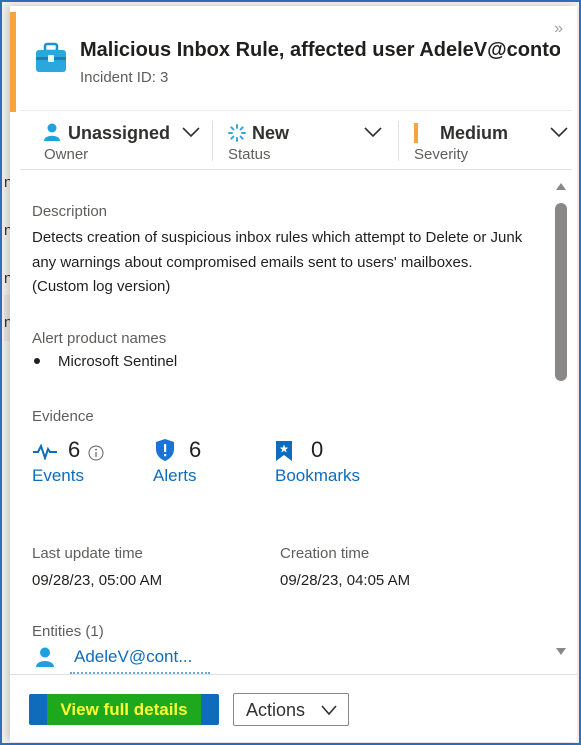 This screenshot has height=745, width=581. What do you see at coordinates (45, 452) in the screenshot?
I see `activity-pulse-icon` at bounding box center [45, 452].